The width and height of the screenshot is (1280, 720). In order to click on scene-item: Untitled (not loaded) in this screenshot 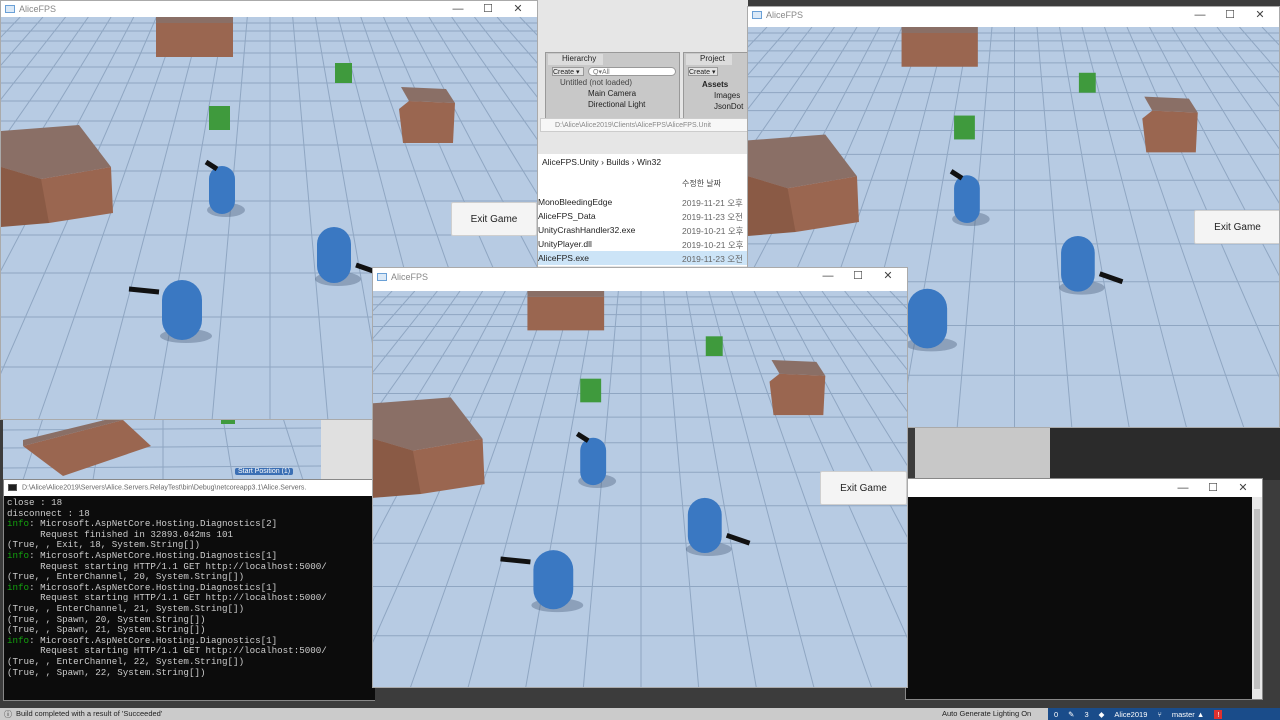, I will do `click(596, 82)`.